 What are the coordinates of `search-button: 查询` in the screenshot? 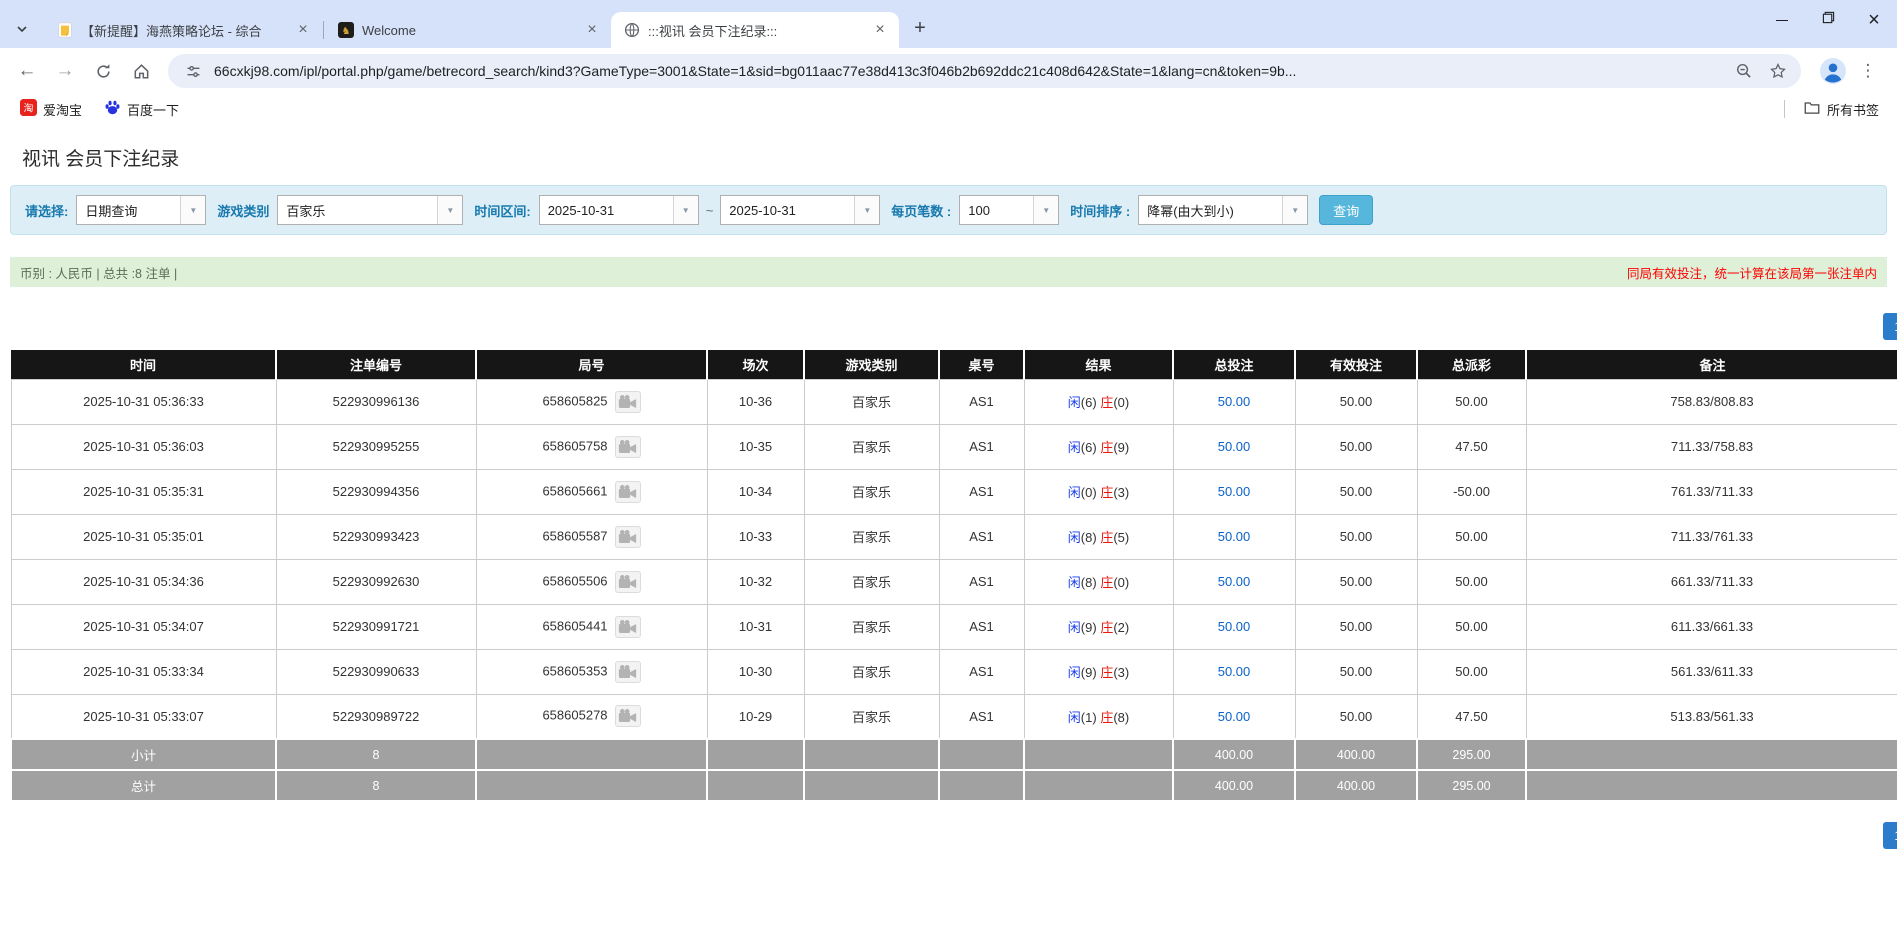 It's located at (1346, 210).